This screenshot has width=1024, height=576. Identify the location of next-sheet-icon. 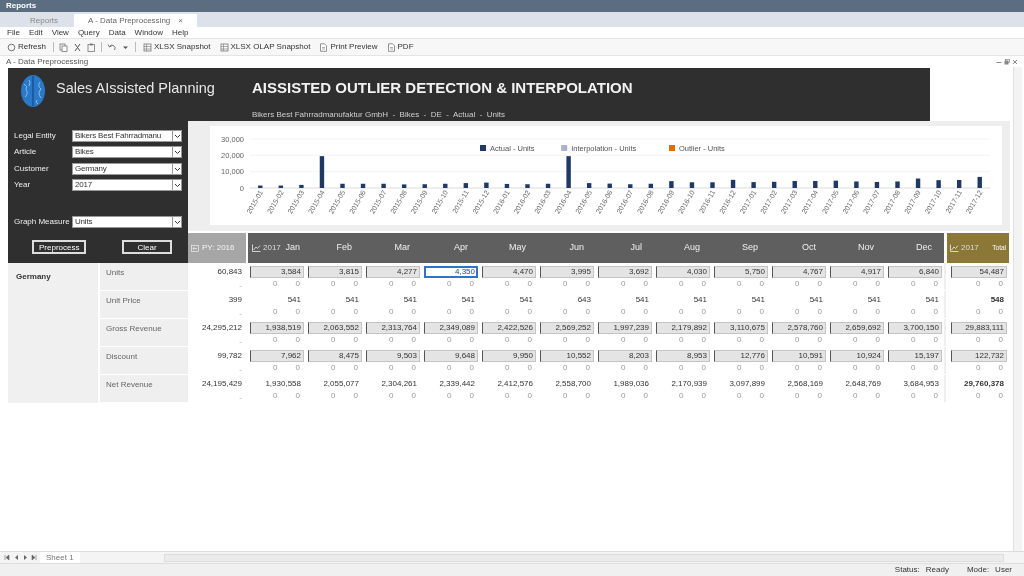
(25, 557).